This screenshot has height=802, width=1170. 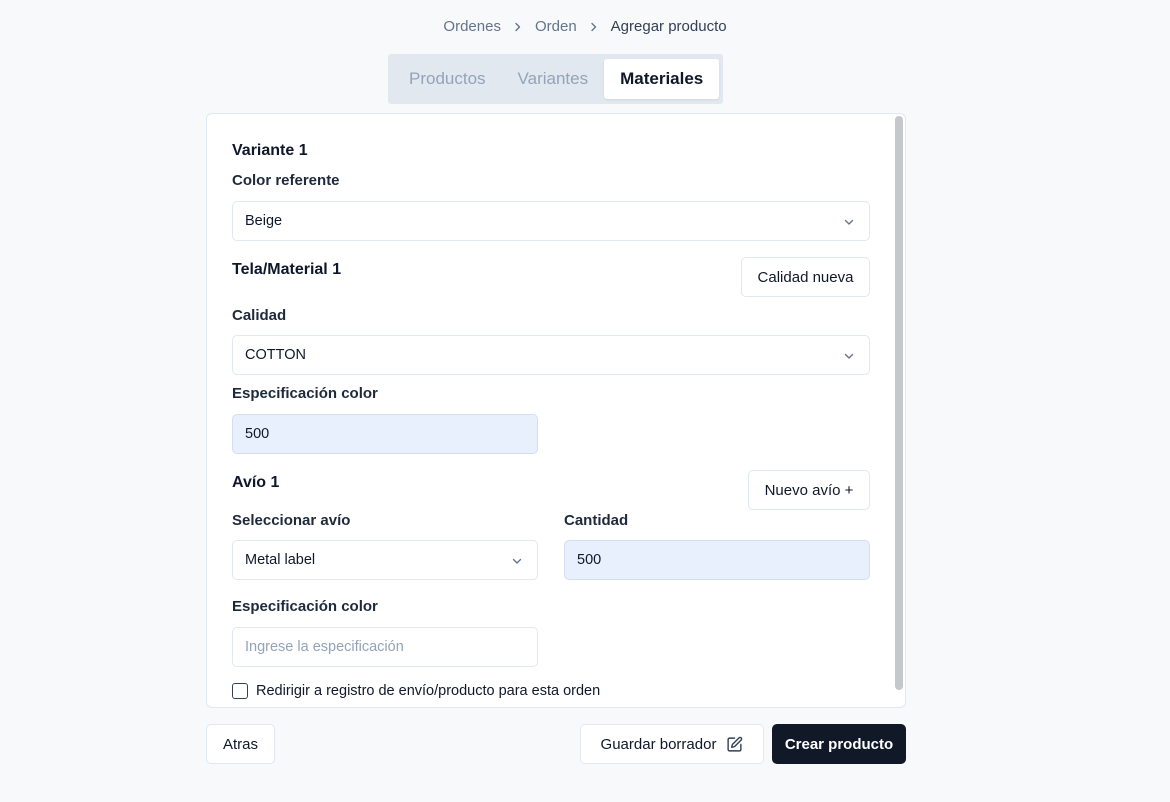 What do you see at coordinates (596, 520) in the screenshot?
I see `quantity-label: Cantidad` at bounding box center [596, 520].